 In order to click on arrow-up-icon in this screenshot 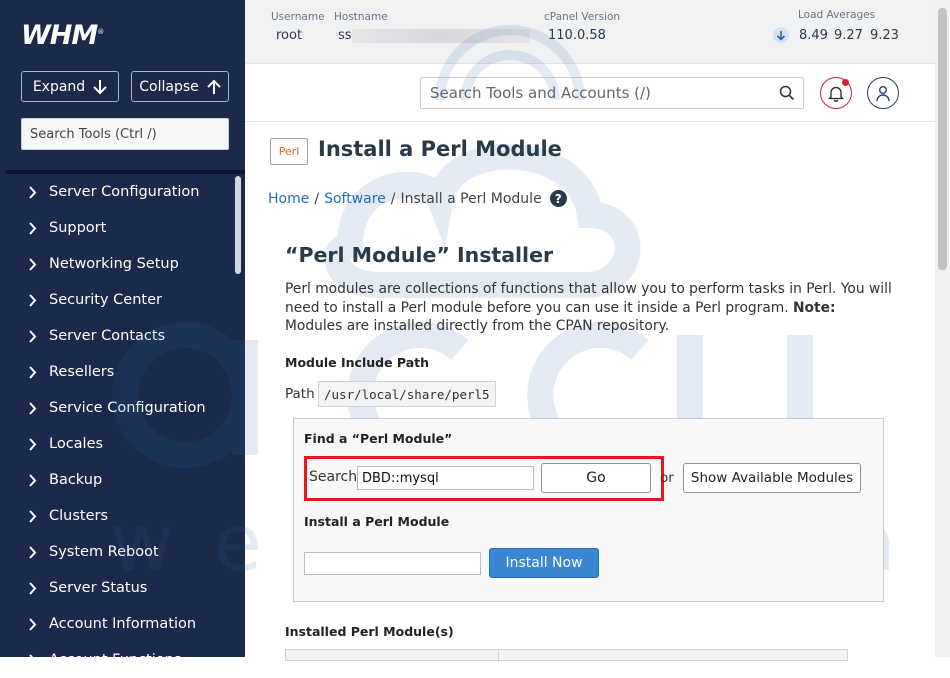, I will do `click(214, 86)`.